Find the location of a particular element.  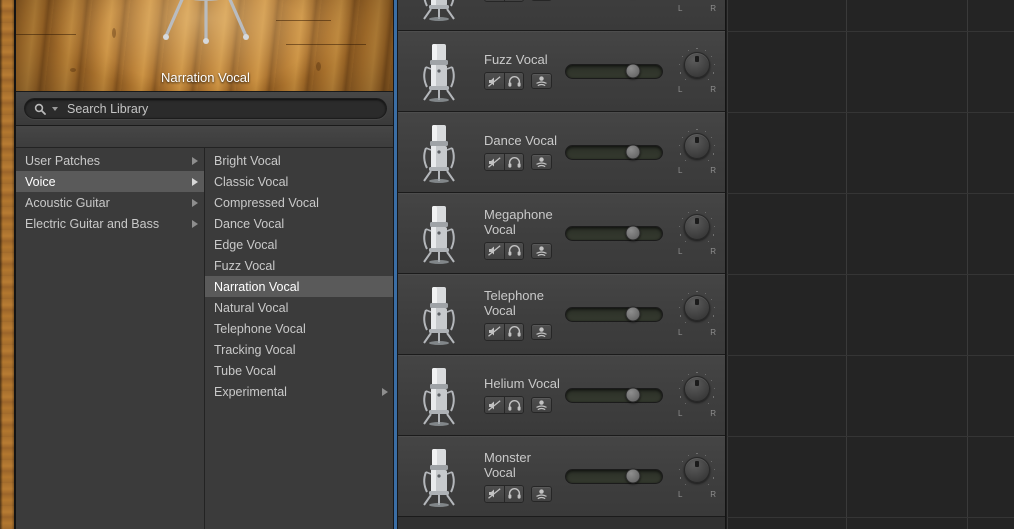

patch-item-label: Edge Vocal is located at coordinates (246, 244).